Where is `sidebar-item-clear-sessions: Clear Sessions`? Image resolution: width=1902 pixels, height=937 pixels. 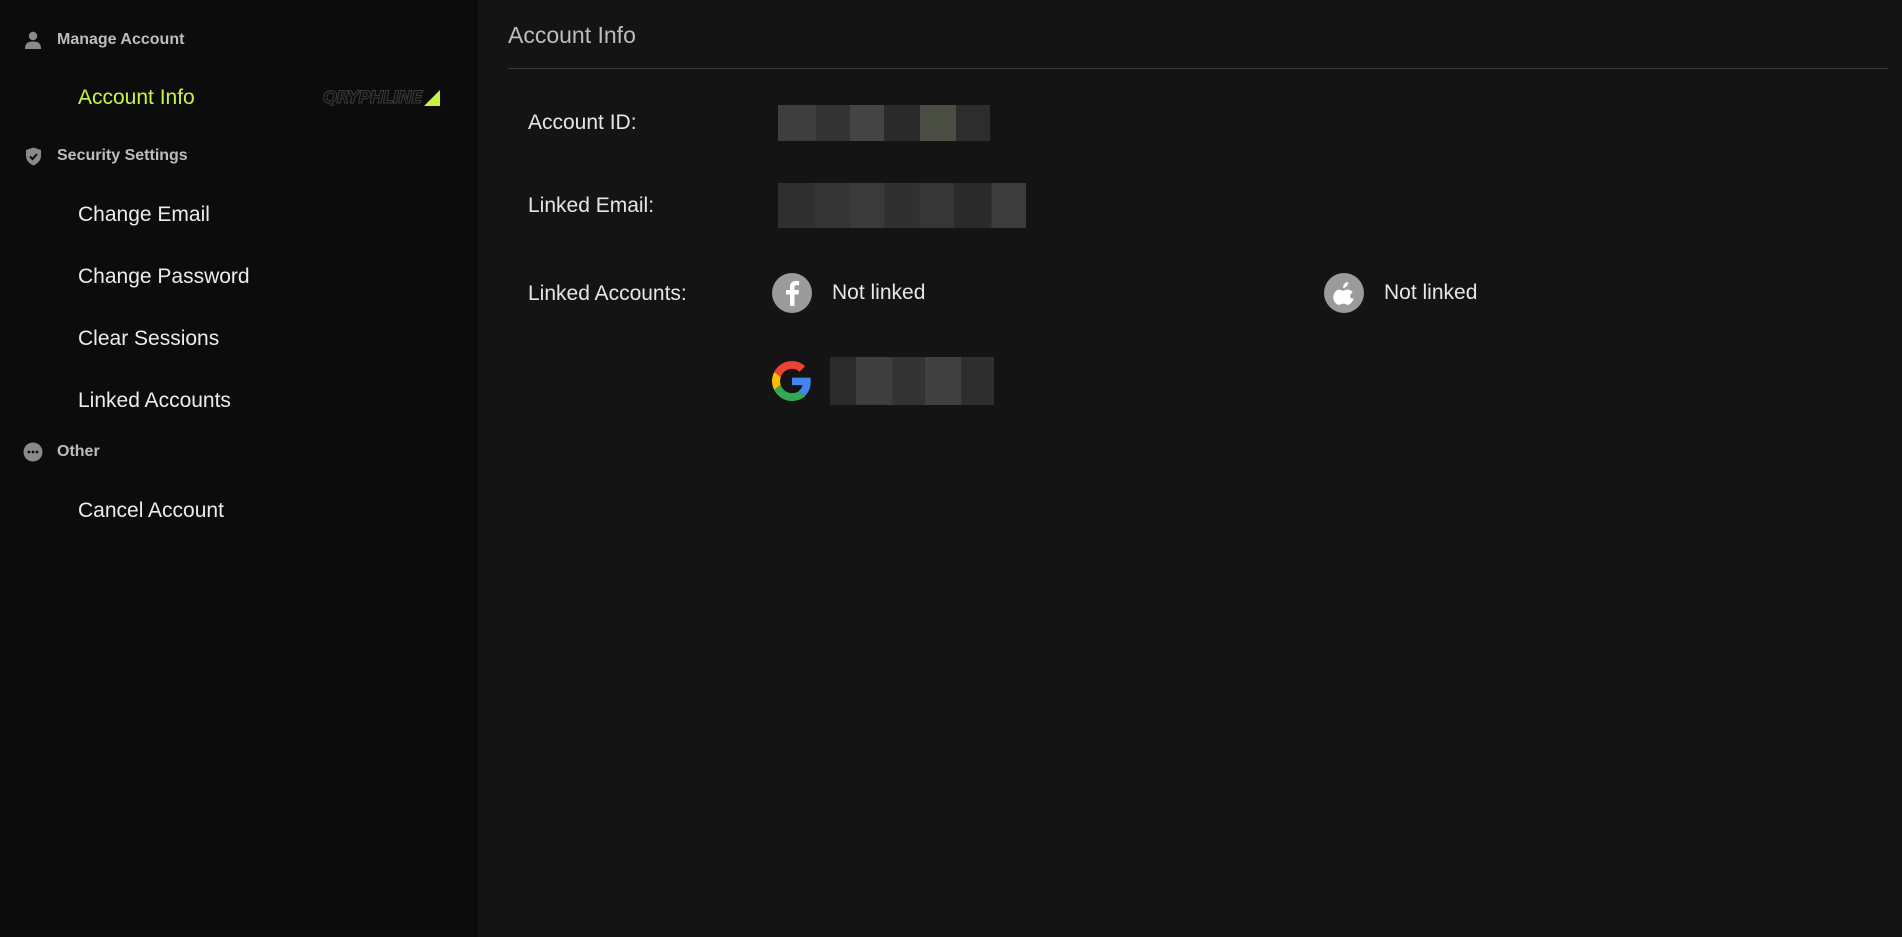
sidebar-item-clear-sessions: Clear Sessions is located at coordinates (239, 339).